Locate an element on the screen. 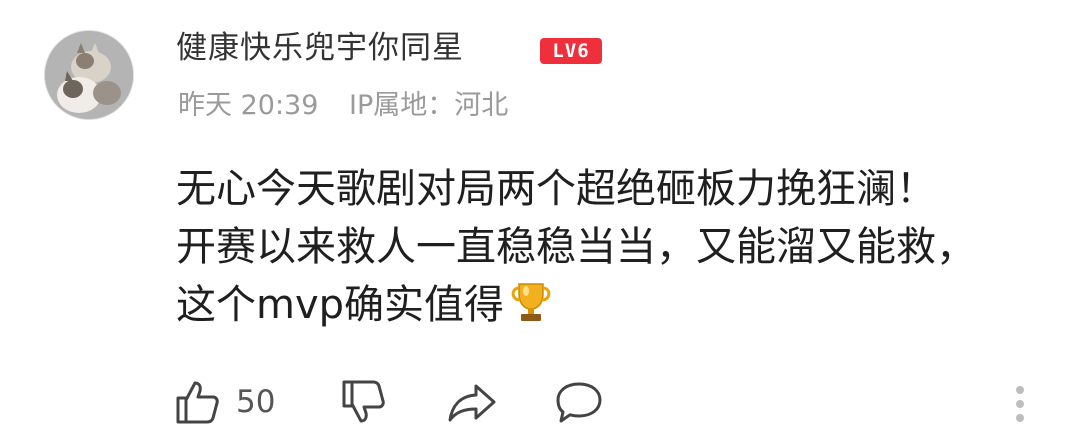  cat-avatar-image is located at coordinates (89, 75).